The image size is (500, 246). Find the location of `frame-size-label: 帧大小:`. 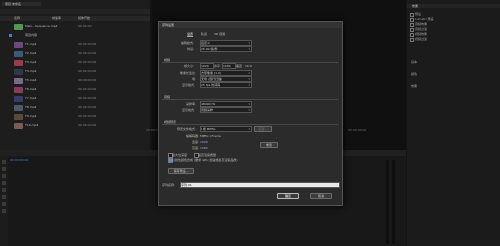

frame-size-label: 帧大小: is located at coordinates (189, 66).